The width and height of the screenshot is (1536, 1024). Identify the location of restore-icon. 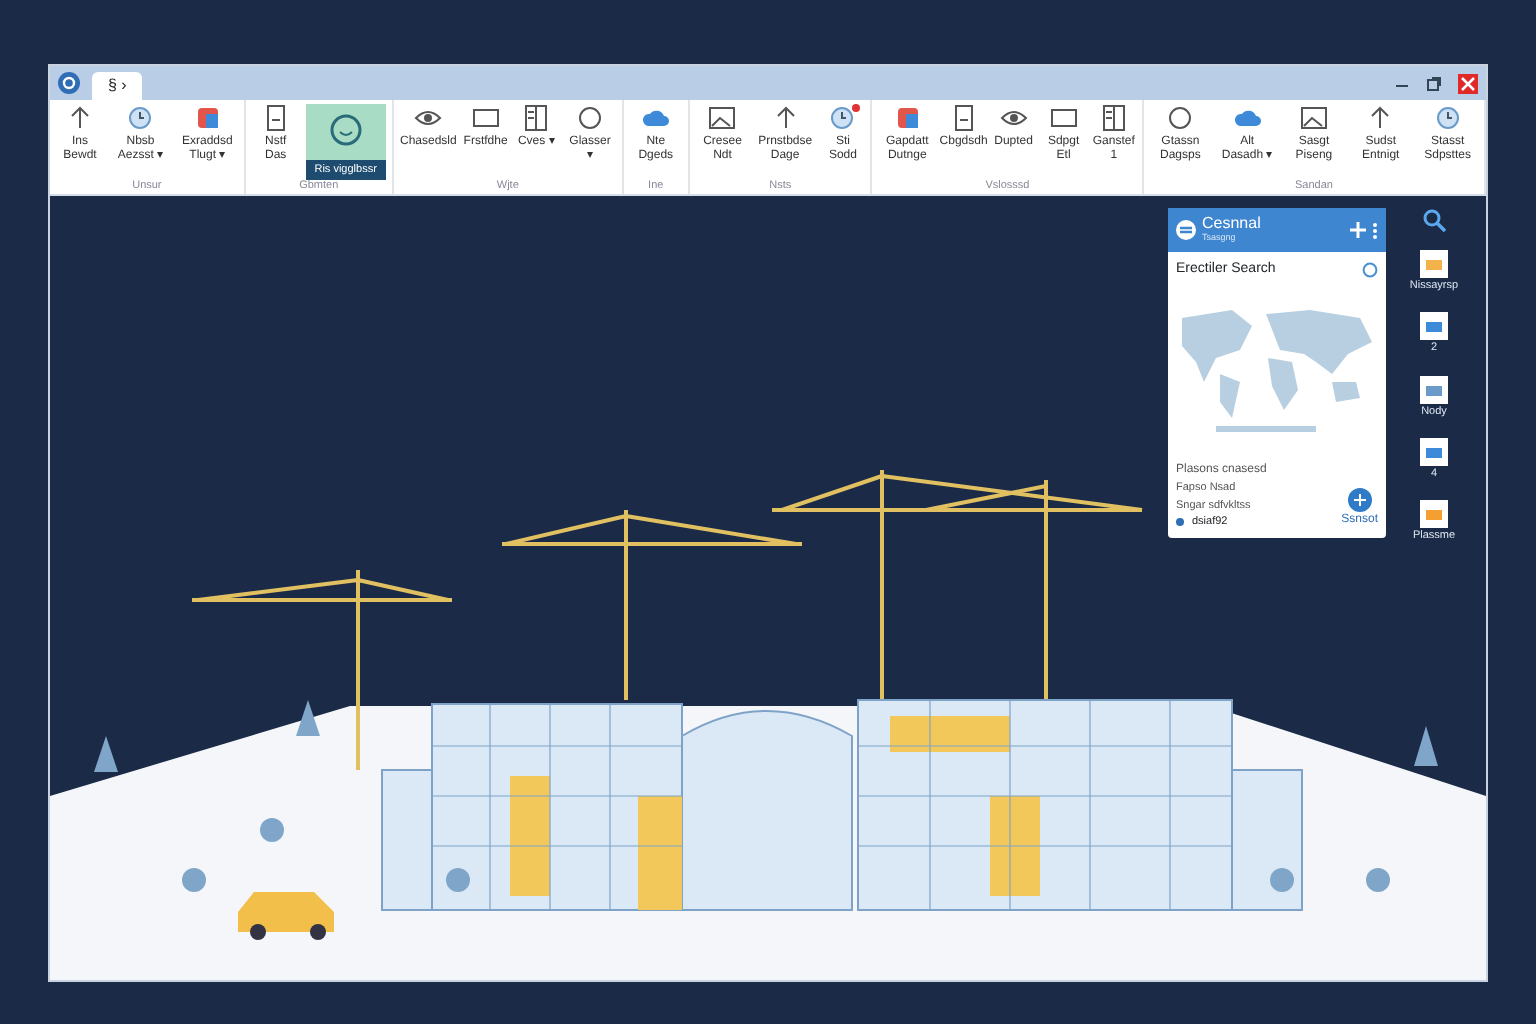
(1434, 83).